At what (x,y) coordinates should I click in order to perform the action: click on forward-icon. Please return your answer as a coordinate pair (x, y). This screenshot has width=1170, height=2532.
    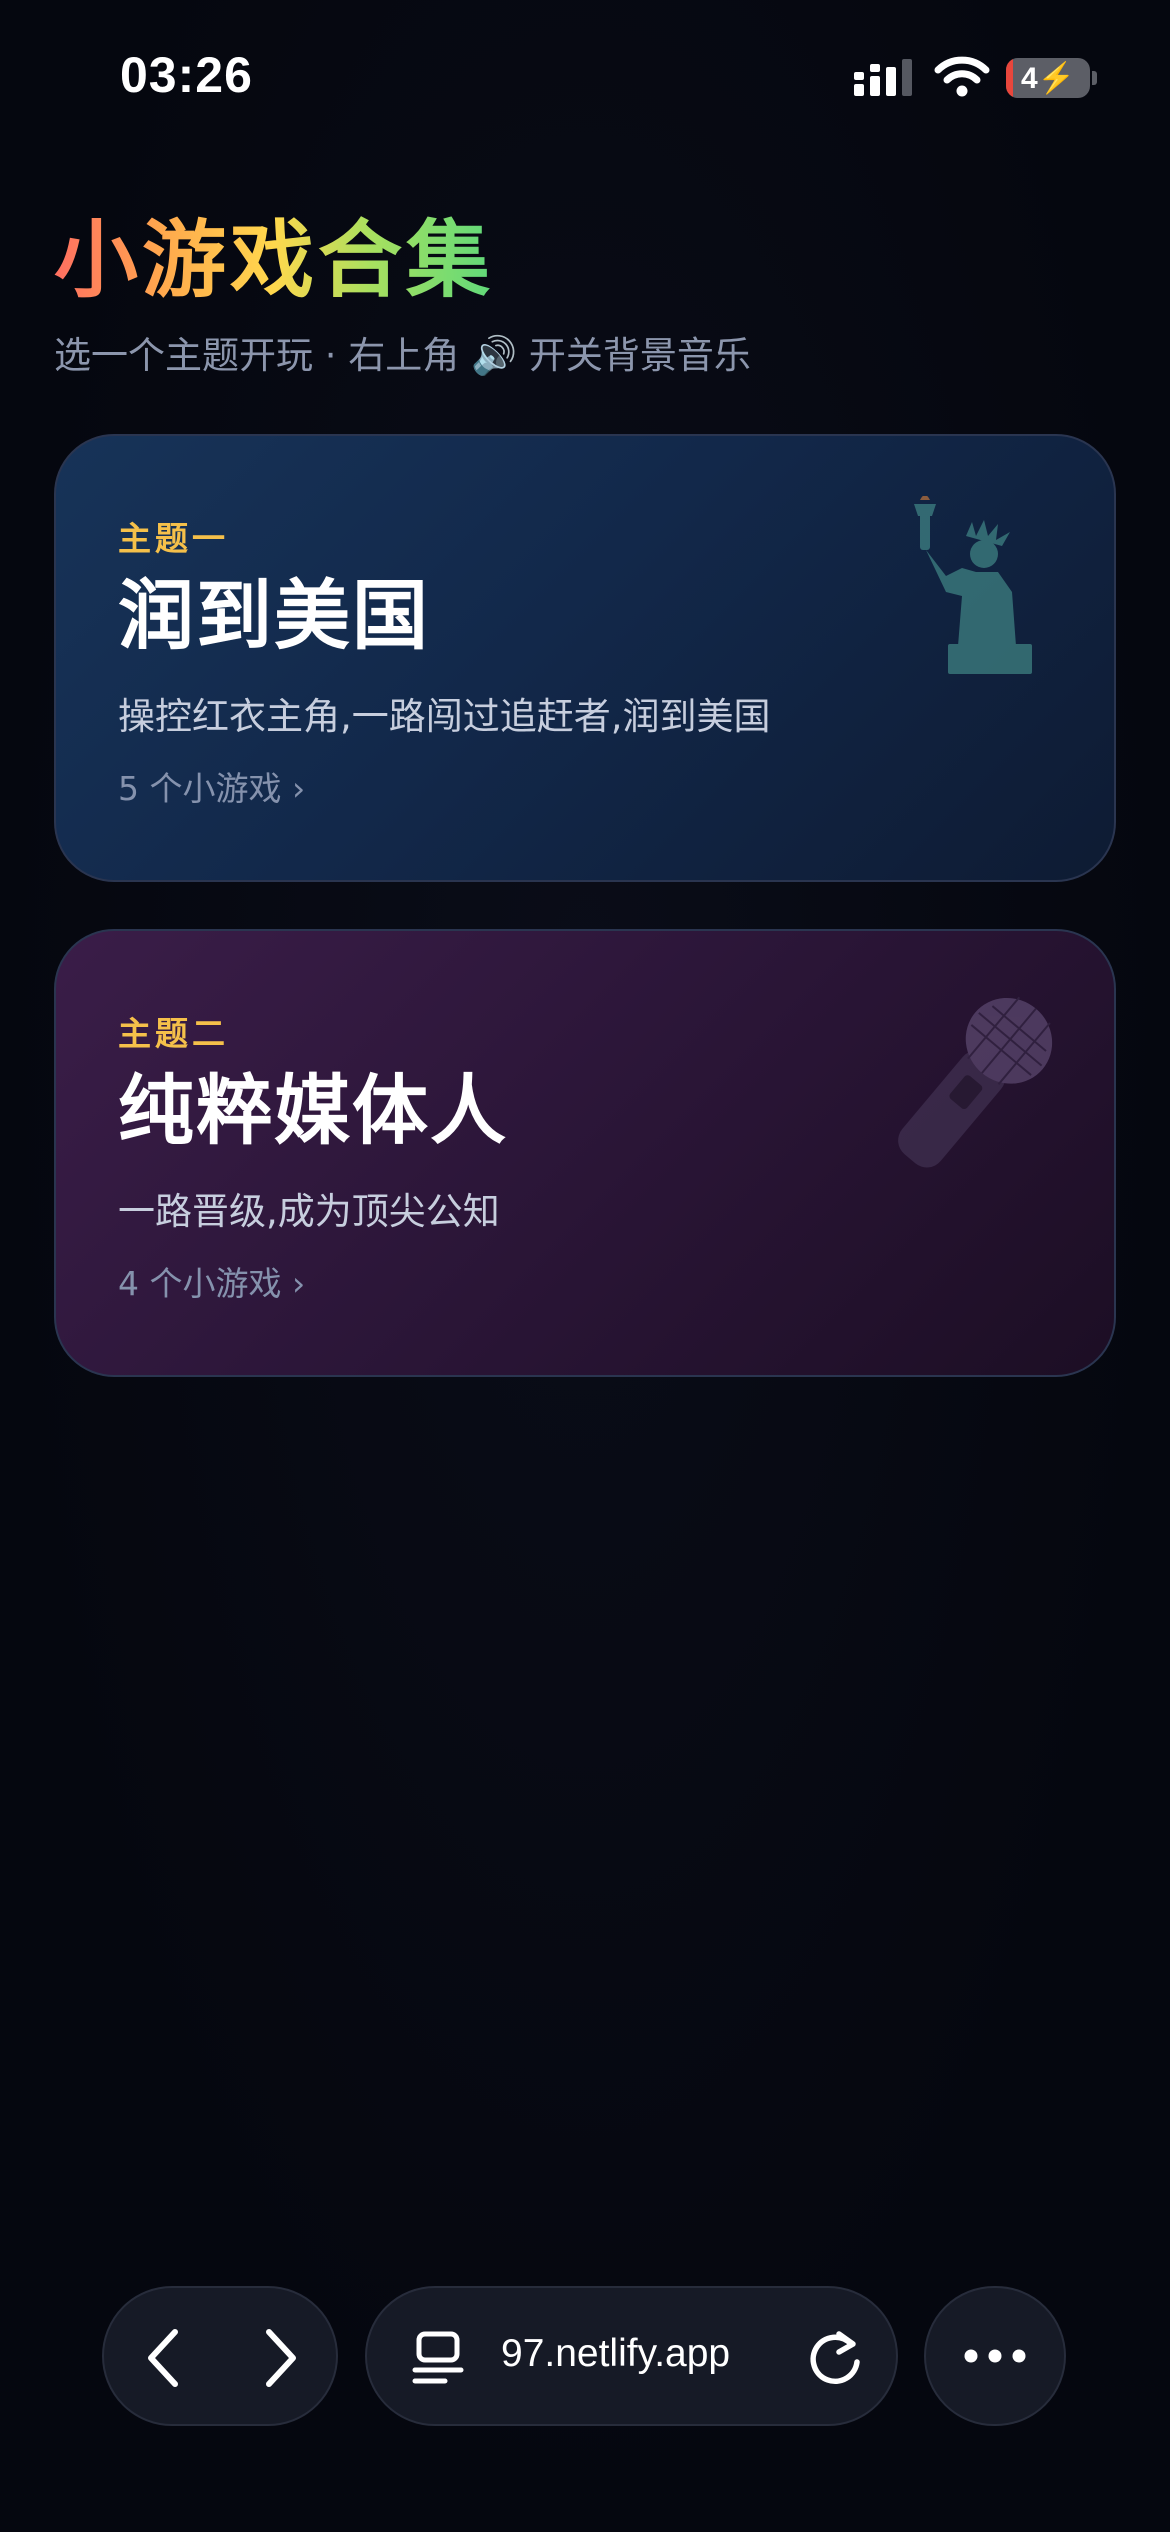
    Looking at the image, I should click on (281, 2358).